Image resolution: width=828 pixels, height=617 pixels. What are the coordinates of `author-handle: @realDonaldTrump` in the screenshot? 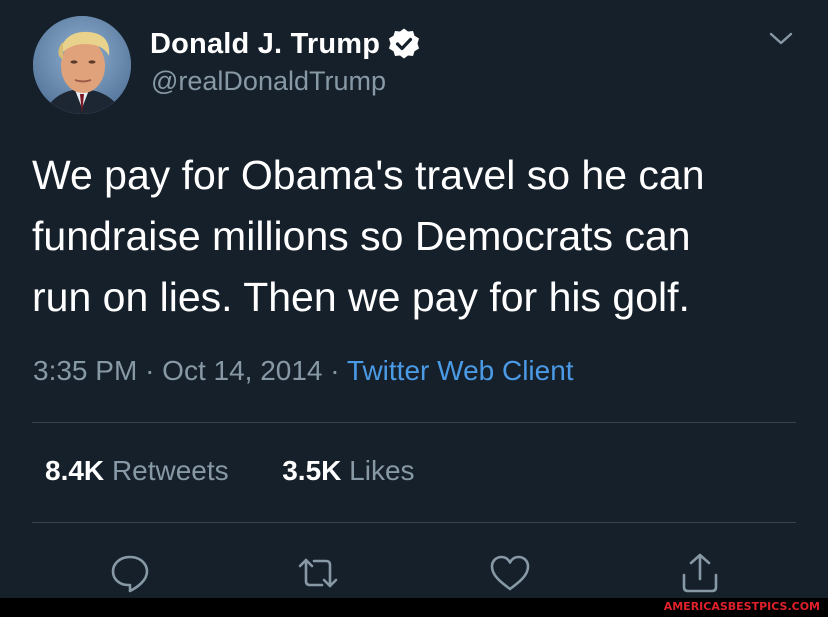 It's located at (268, 81).